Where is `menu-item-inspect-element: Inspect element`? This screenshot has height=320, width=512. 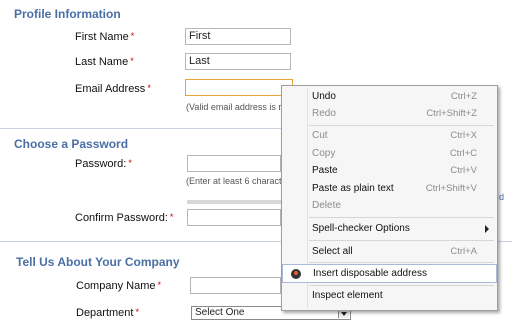
menu-item-inspect-element: Inspect element is located at coordinates (389, 296).